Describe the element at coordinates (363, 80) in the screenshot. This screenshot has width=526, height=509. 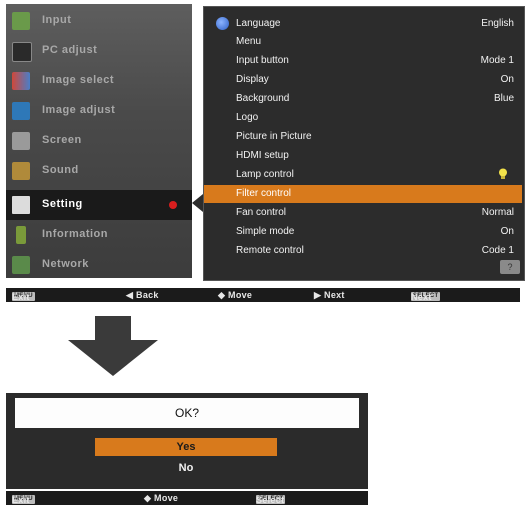
I see `setting-row-display: Display On` at that location.